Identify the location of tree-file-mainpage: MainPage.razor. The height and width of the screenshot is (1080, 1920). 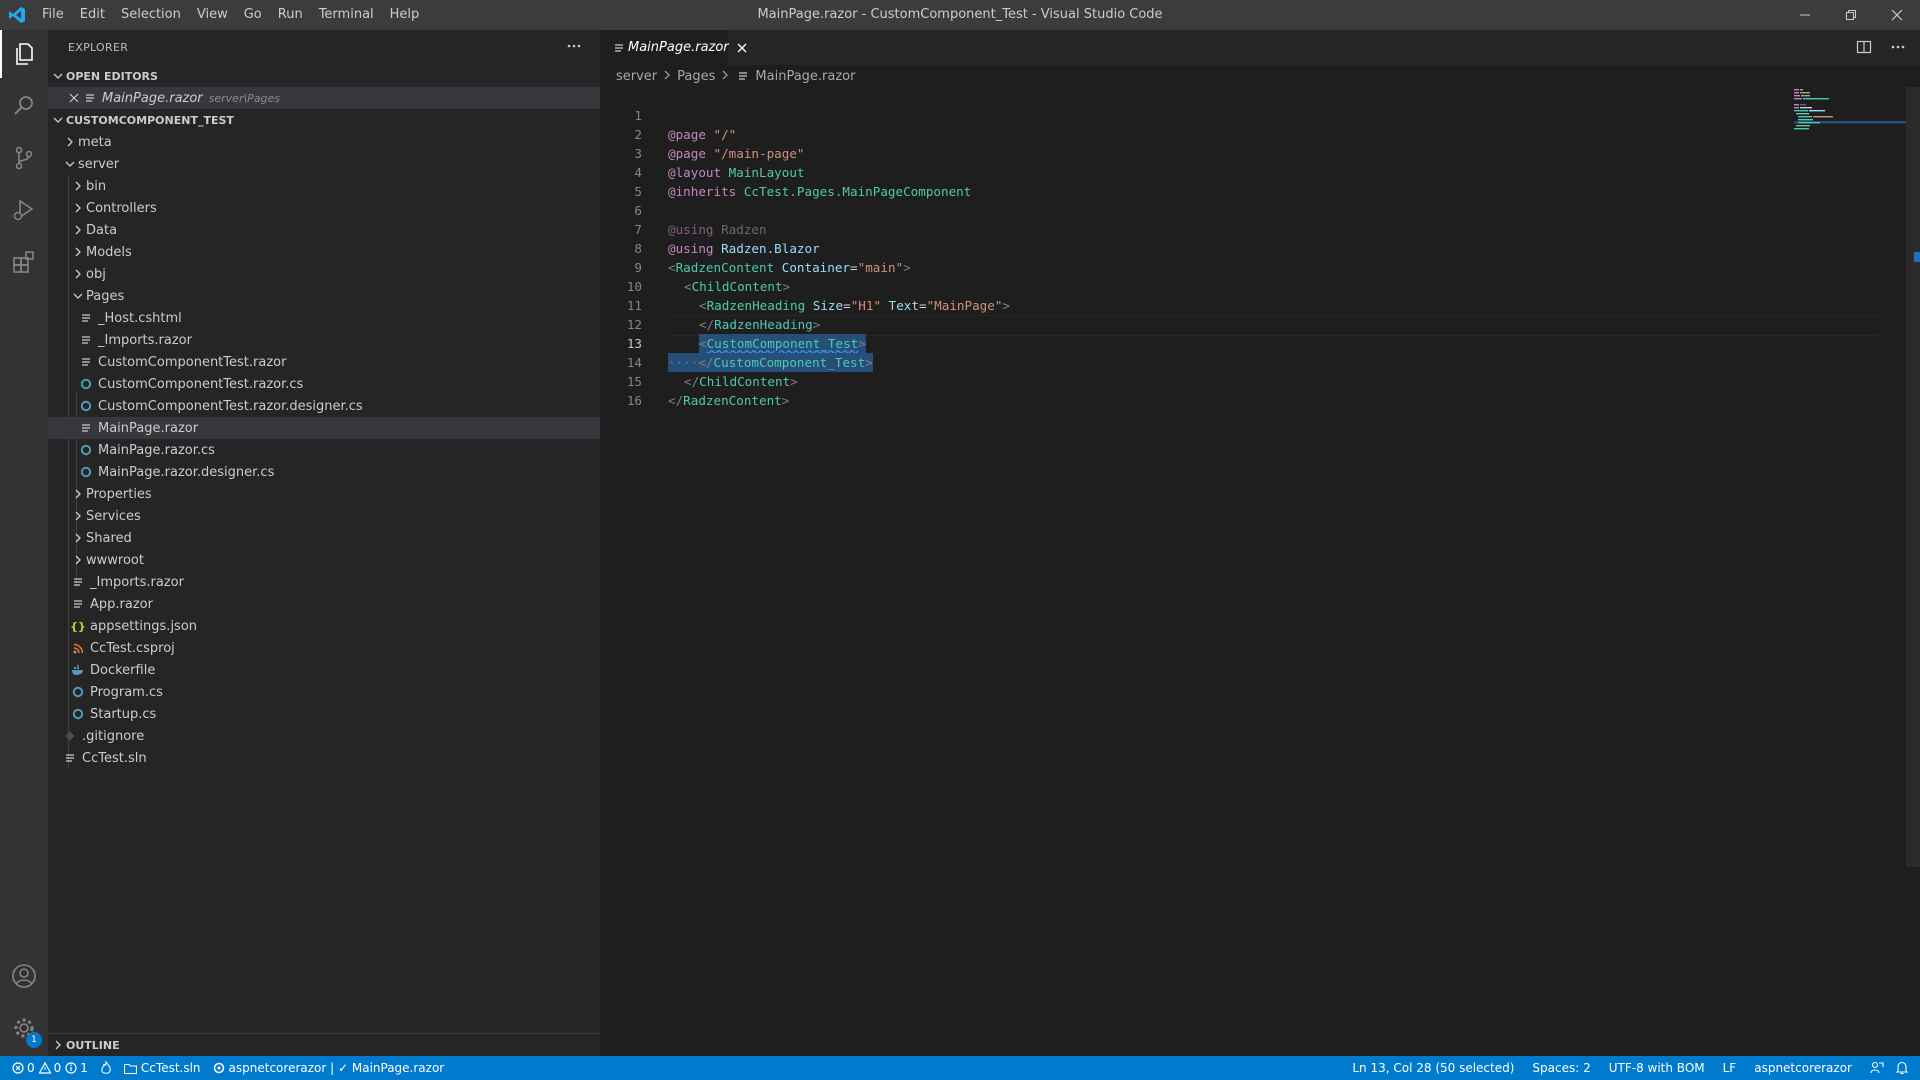
(324, 428).